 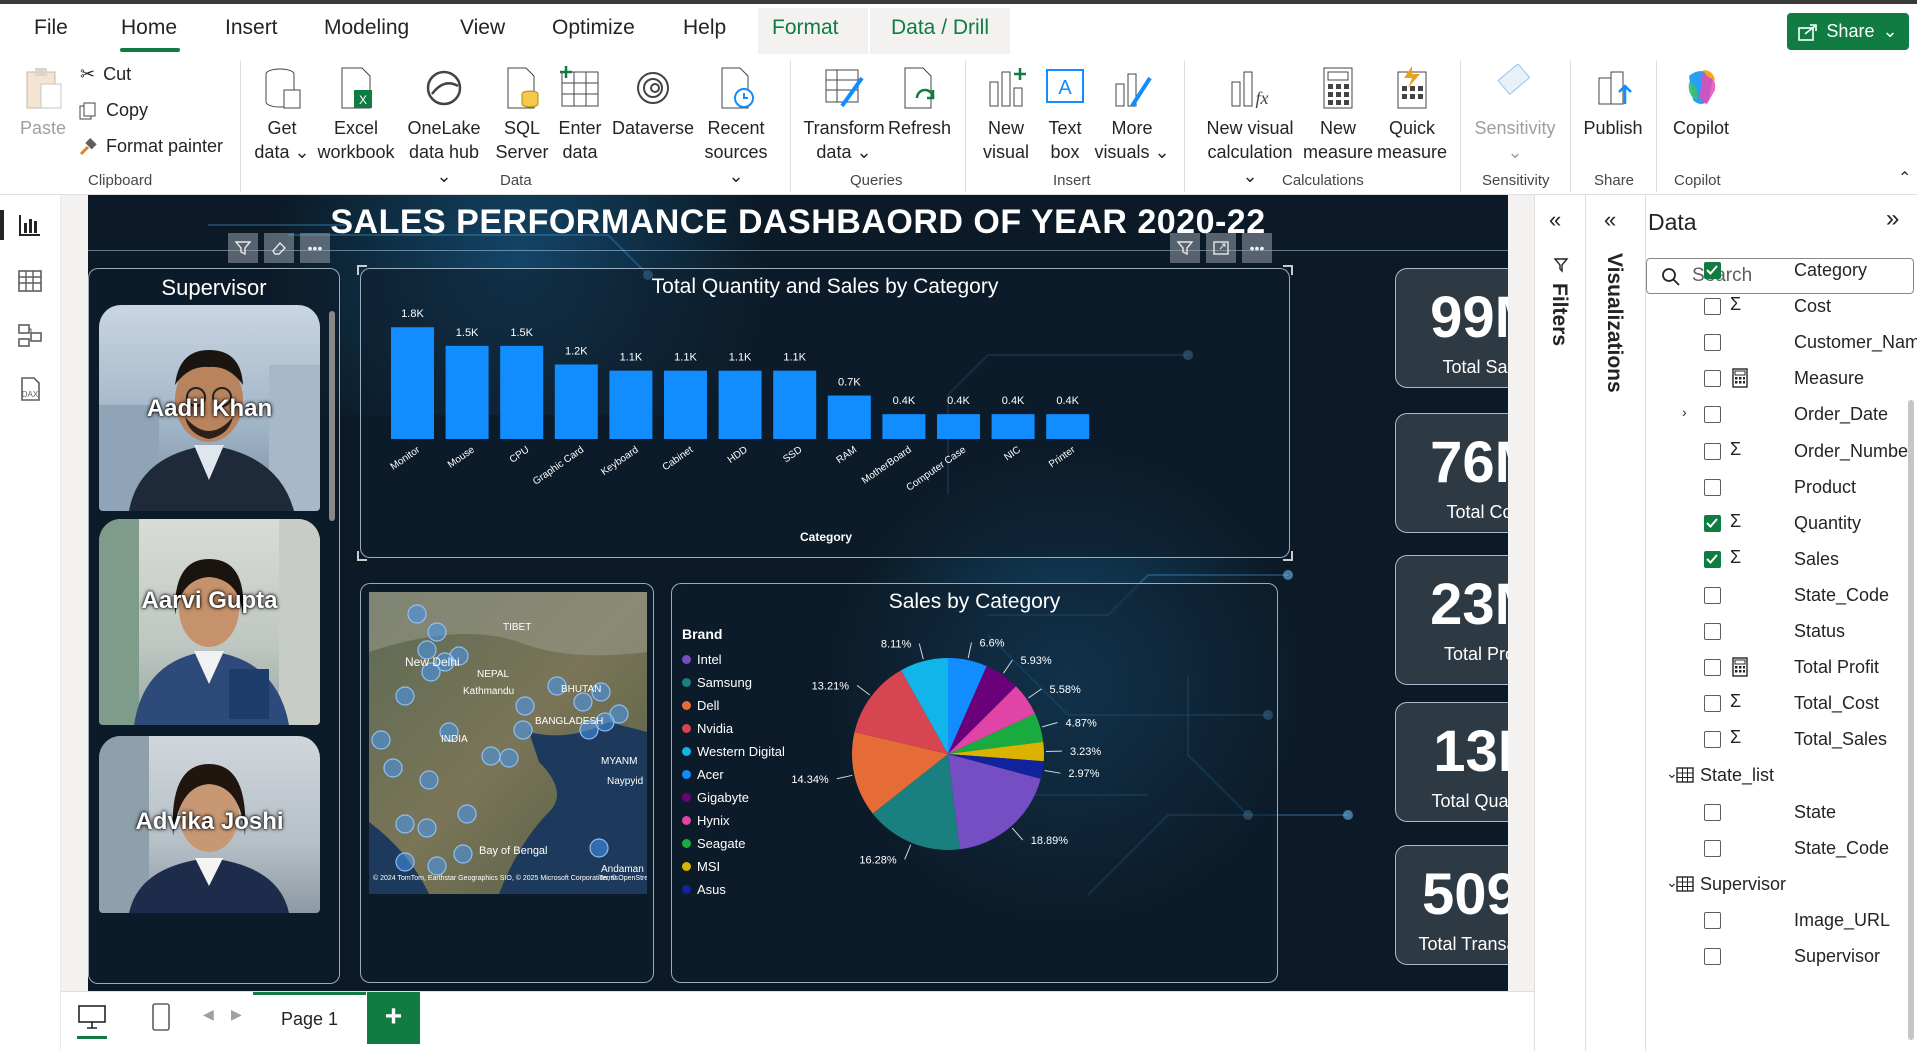 I want to click on supervisor-scrollbar, so click(x=332, y=416).